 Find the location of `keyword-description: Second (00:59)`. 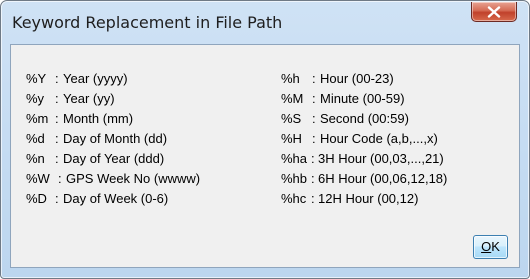

keyword-description: Second (00:59) is located at coordinates (364, 118).